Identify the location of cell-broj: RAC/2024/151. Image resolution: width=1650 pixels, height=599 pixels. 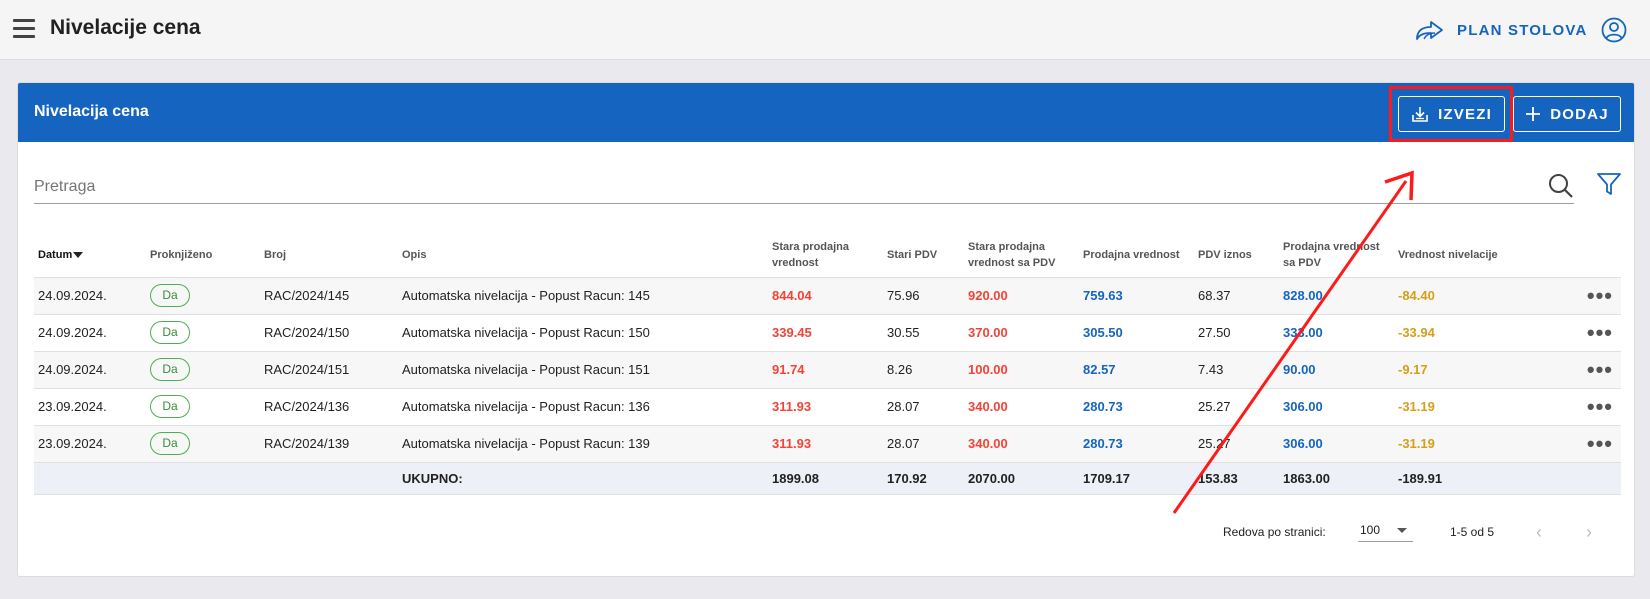
(329, 370).